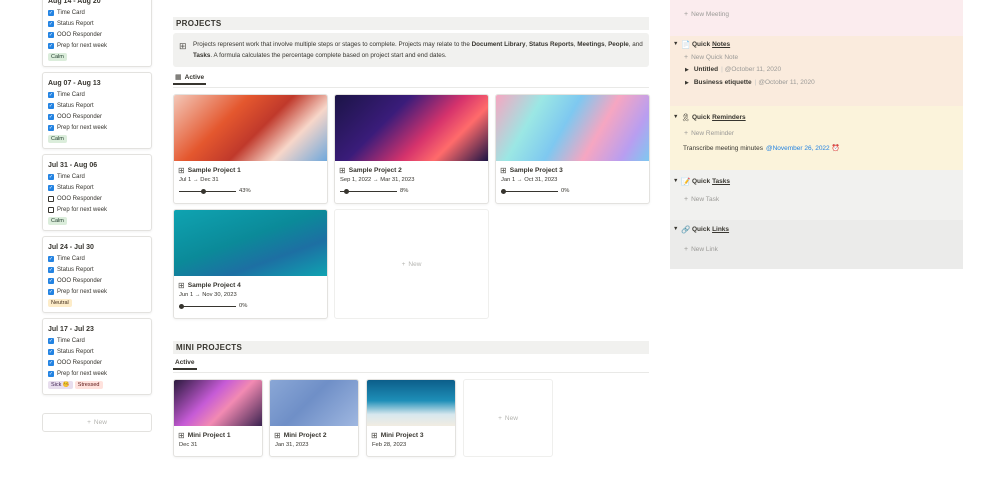 This screenshot has height=479, width=1005. I want to click on project-dates: Jun 1 → Nov 30, 2023, so click(208, 295).